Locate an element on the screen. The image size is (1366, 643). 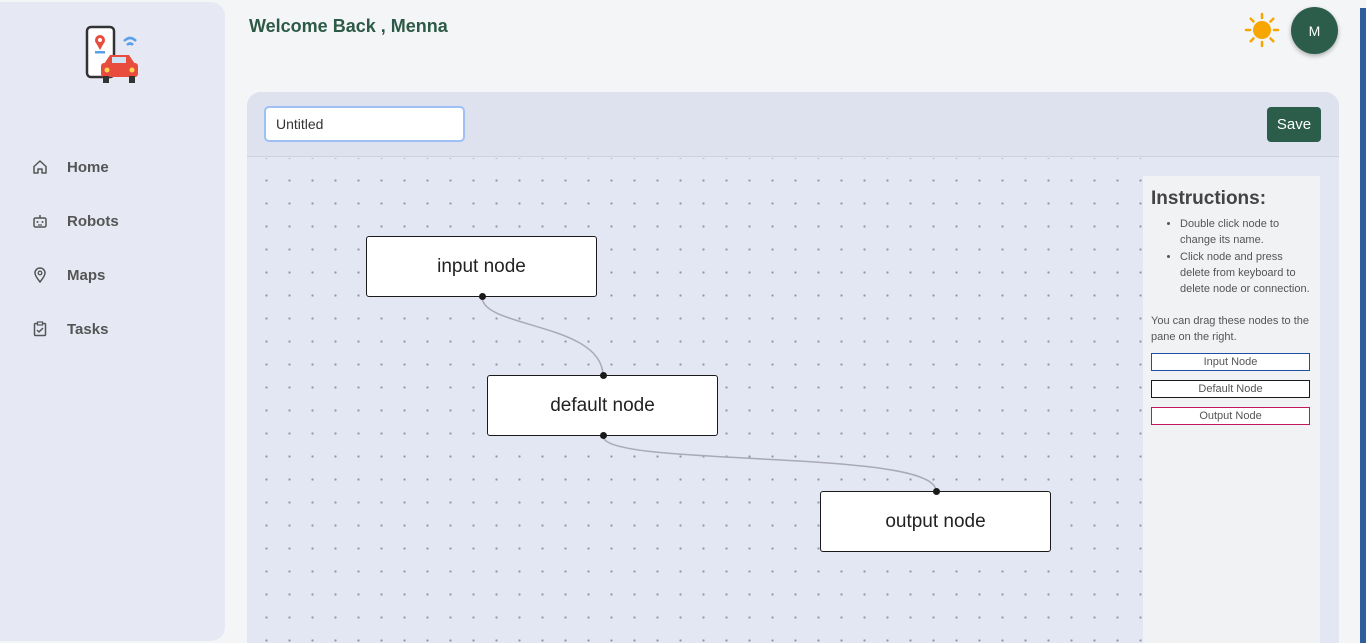
palette-input-node: Input Node is located at coordinates (1230, 362).